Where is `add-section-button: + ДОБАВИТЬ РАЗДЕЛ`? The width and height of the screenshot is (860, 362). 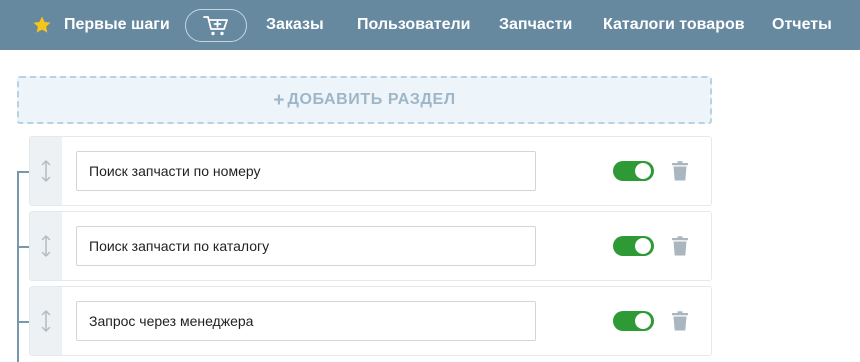 add-section-button: + ДОБАВИТЬ РАЗДЕЛ is located at coordinates (364, 100).